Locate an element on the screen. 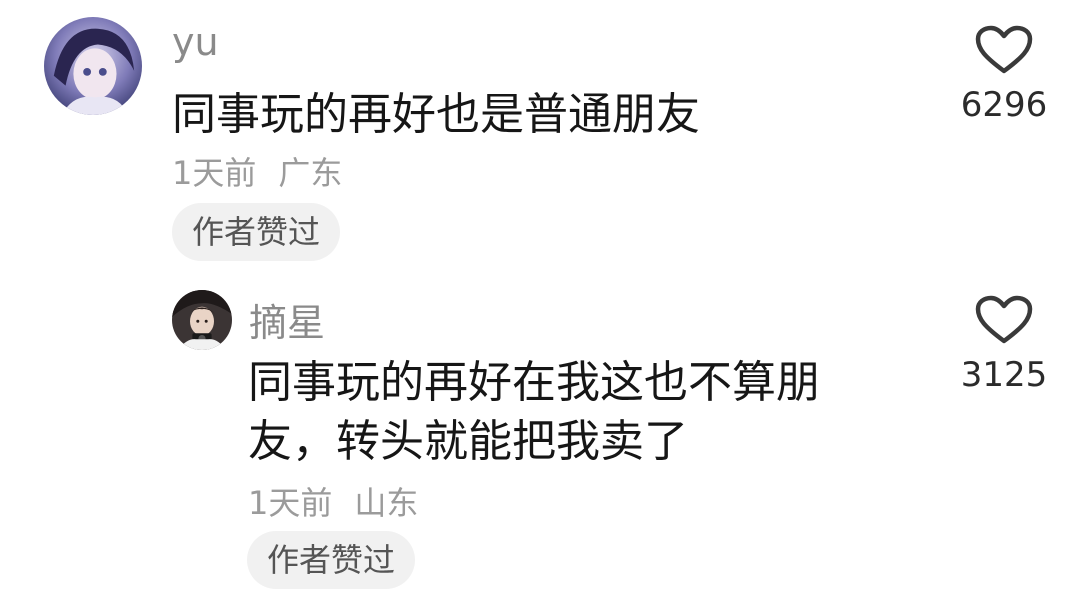  comment-text: 同事玩的再好也是普通朋友 is located at coordinates (532, 115).